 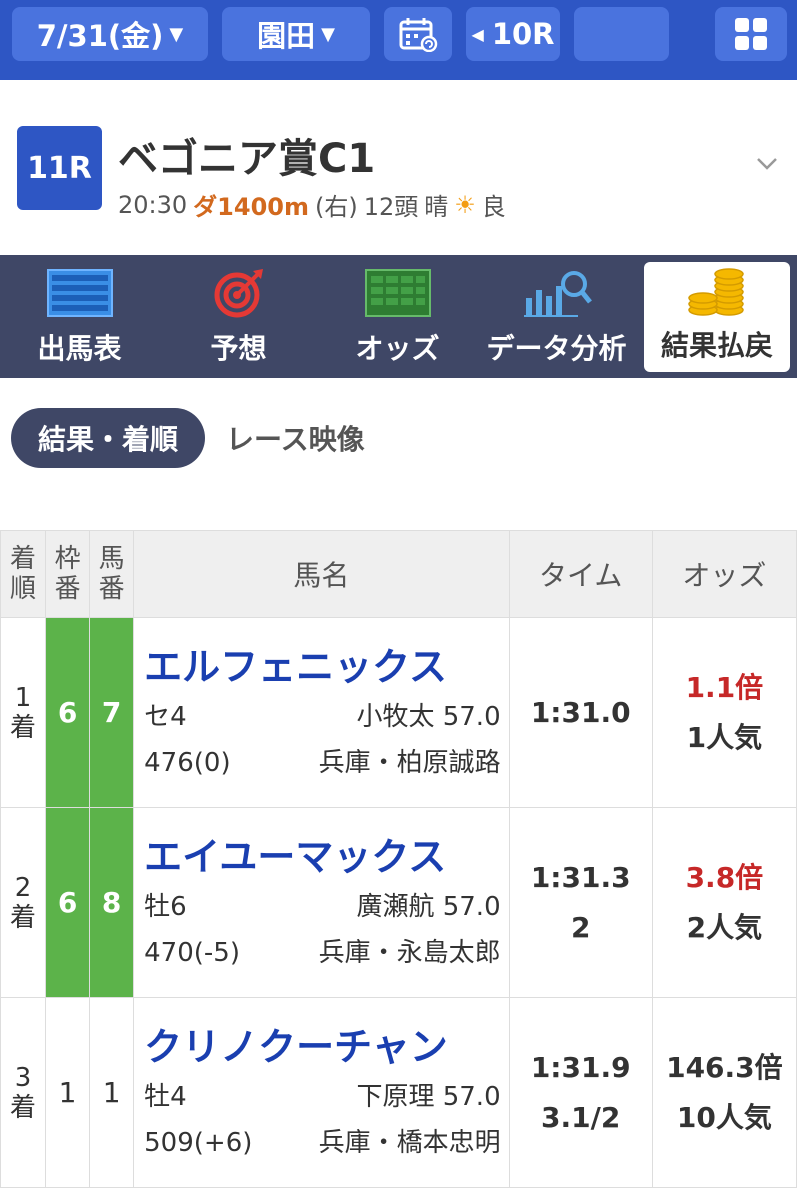 I want to click on calendar-icon, so click(x=418, y=35).